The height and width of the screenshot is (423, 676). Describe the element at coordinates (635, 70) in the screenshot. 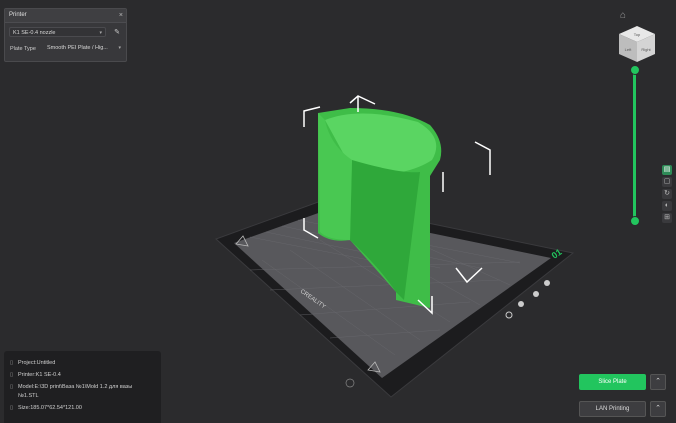

I see `layer-slider-top-handle` at that location.